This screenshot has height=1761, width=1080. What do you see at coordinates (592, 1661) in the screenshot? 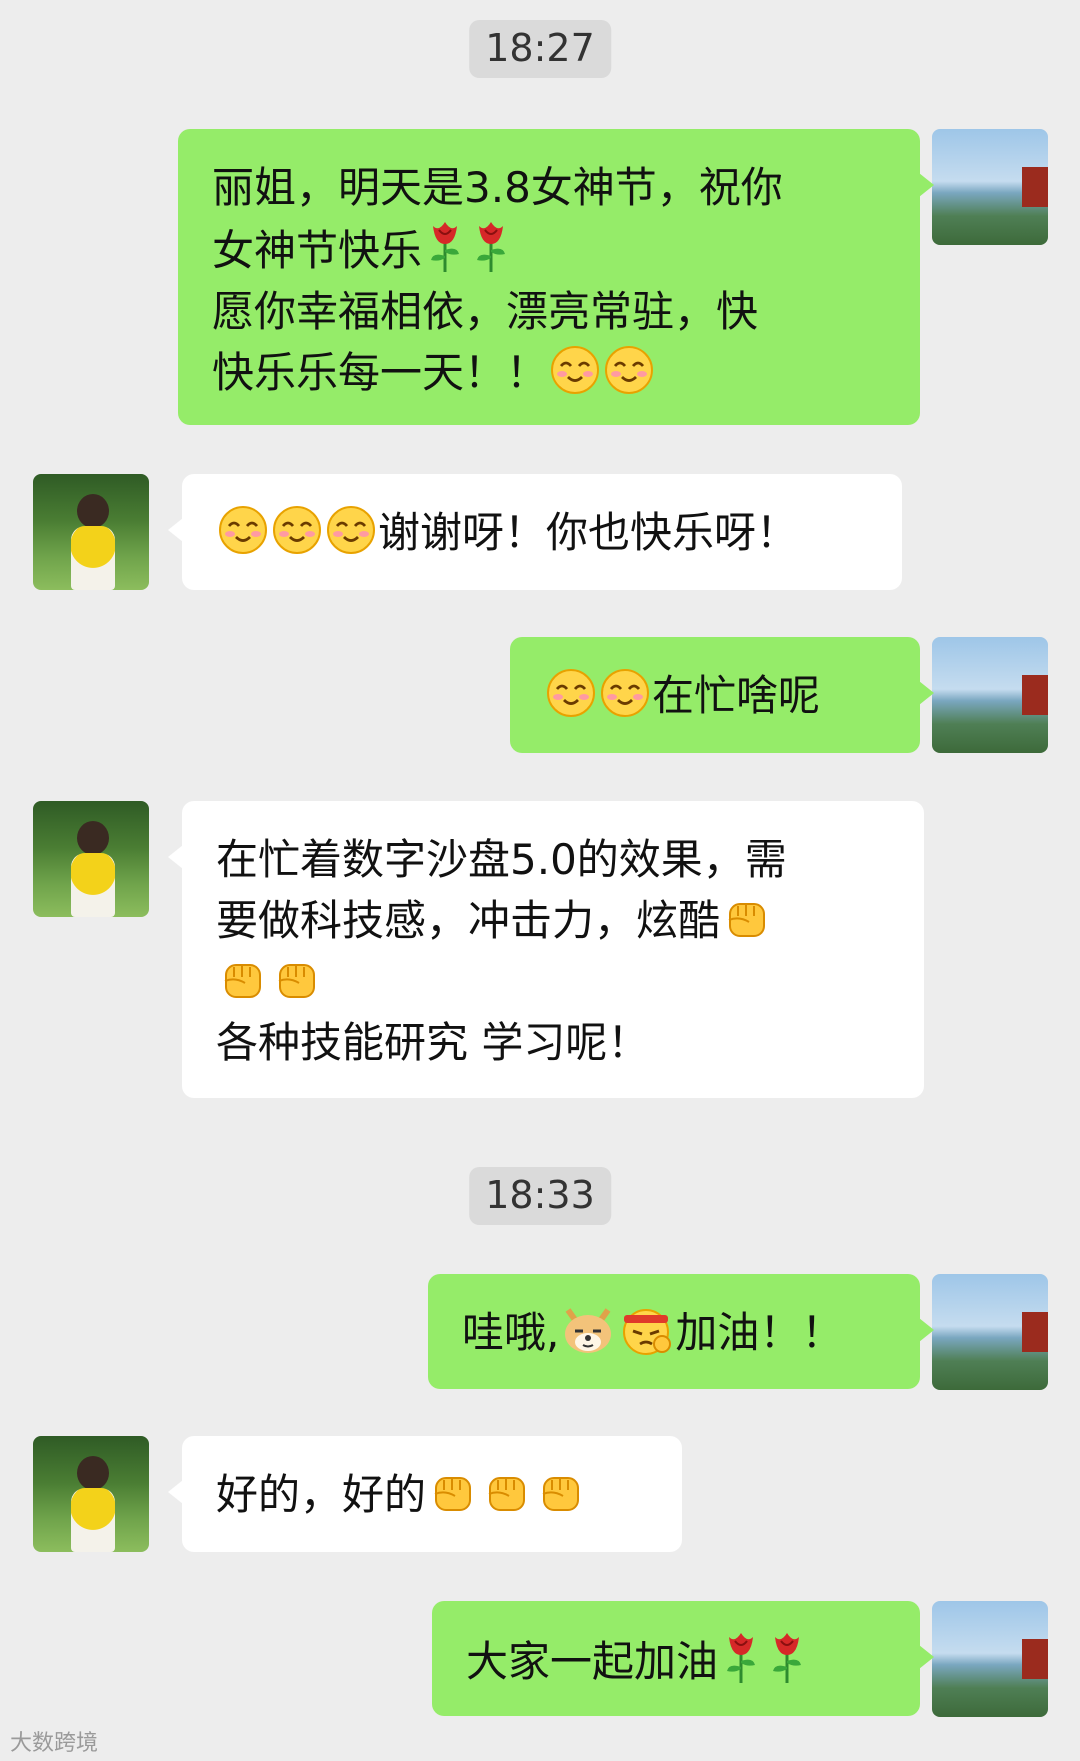
I see `message-text: 大家一起加油` at bounding box center [592, 1661].